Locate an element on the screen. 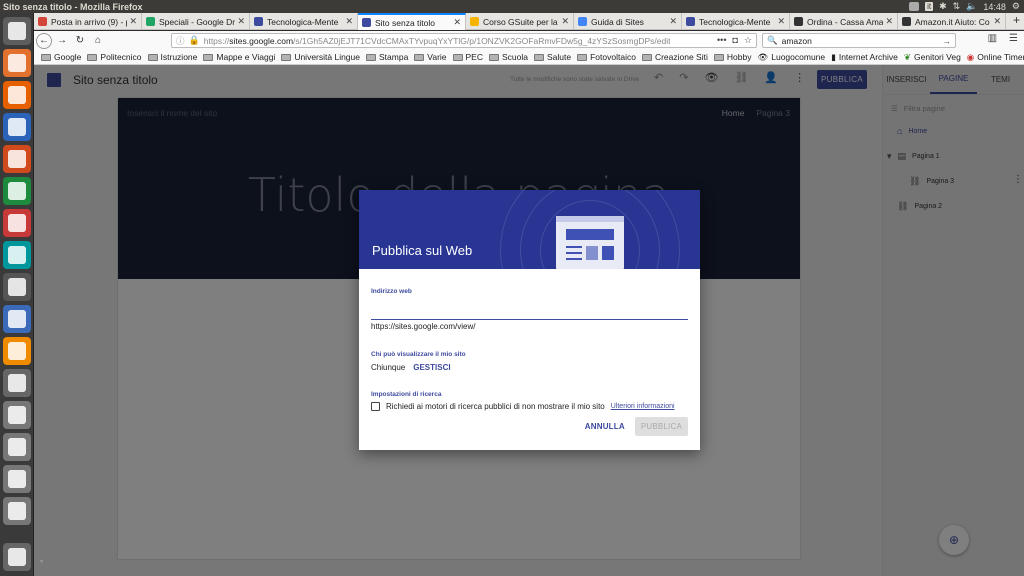 This screenshot has width=1024, height=576. bookmark-star-icon: ☆ is located at coordinates (748, 40).